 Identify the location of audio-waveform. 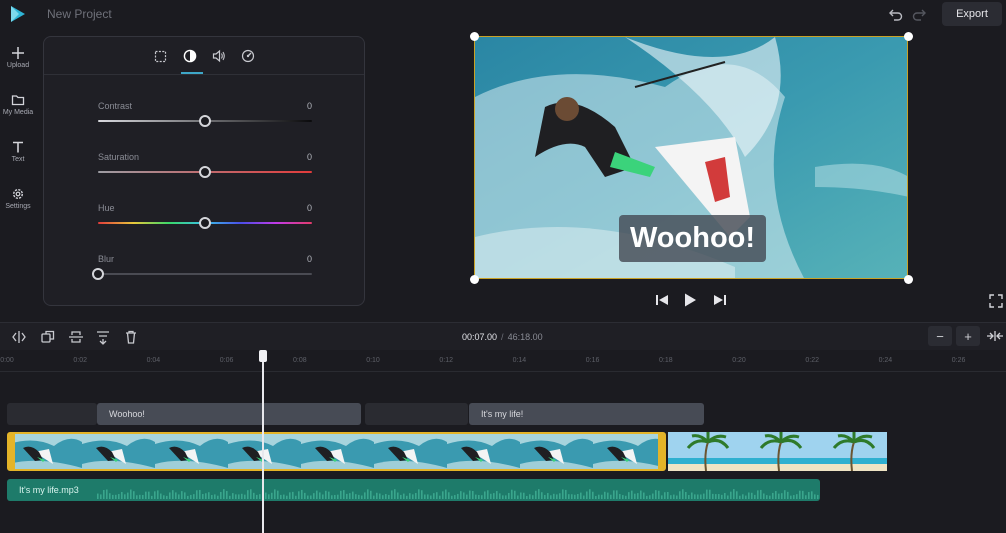
(458, 494).